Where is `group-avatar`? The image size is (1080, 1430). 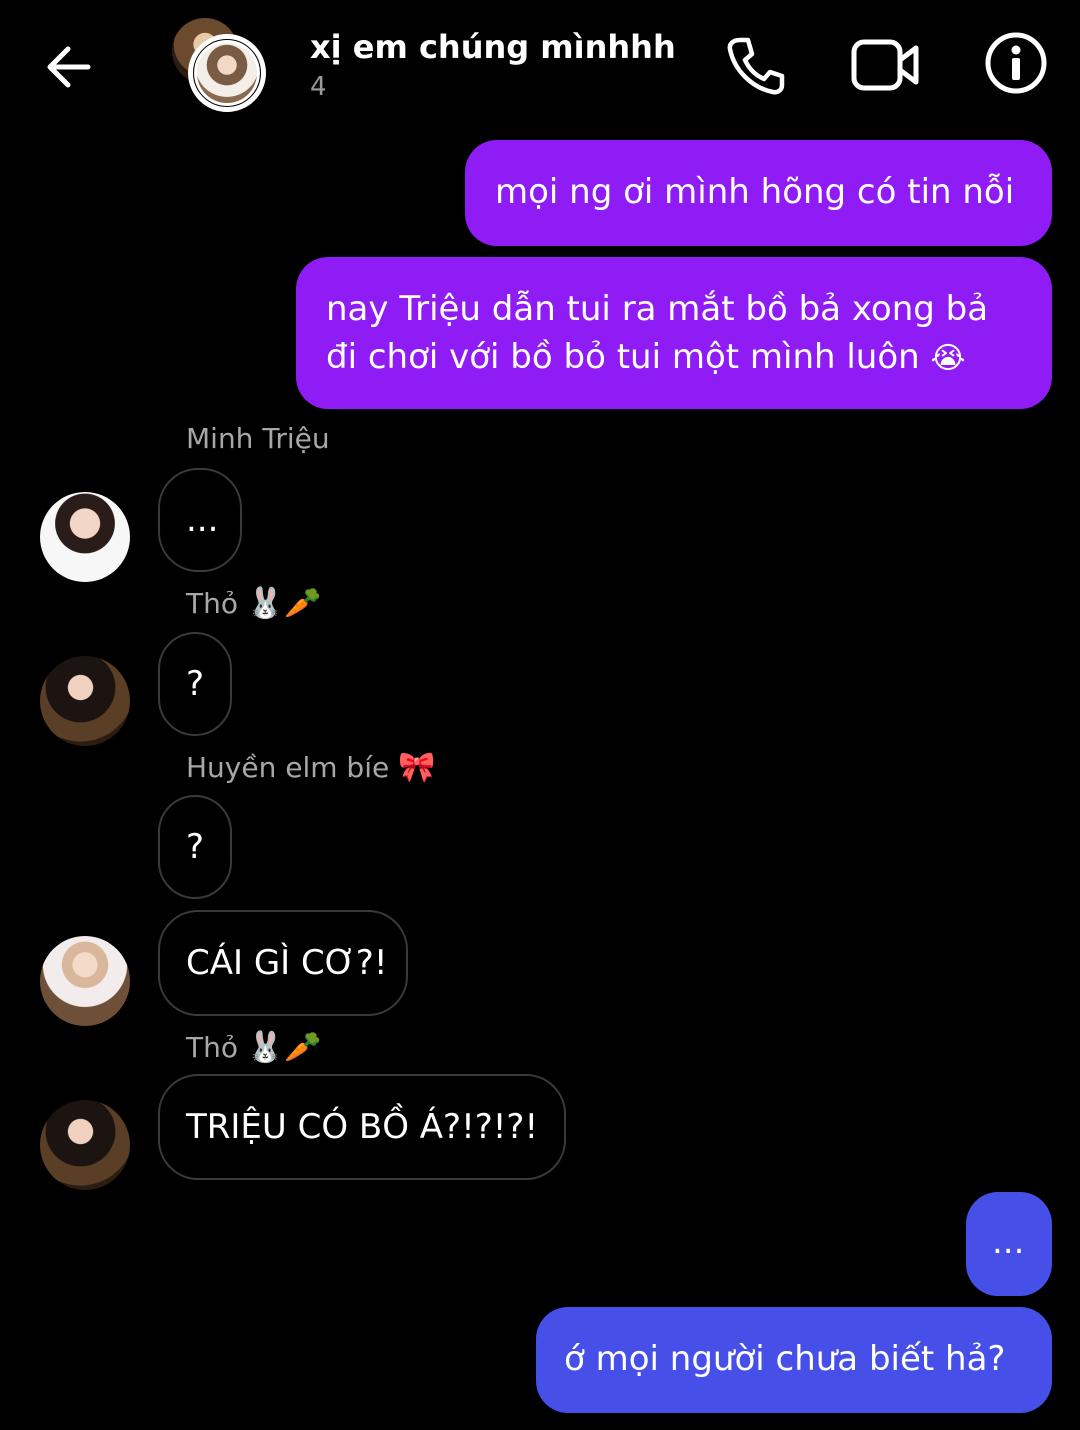
group-avatar is located at coordinates (222, 68).